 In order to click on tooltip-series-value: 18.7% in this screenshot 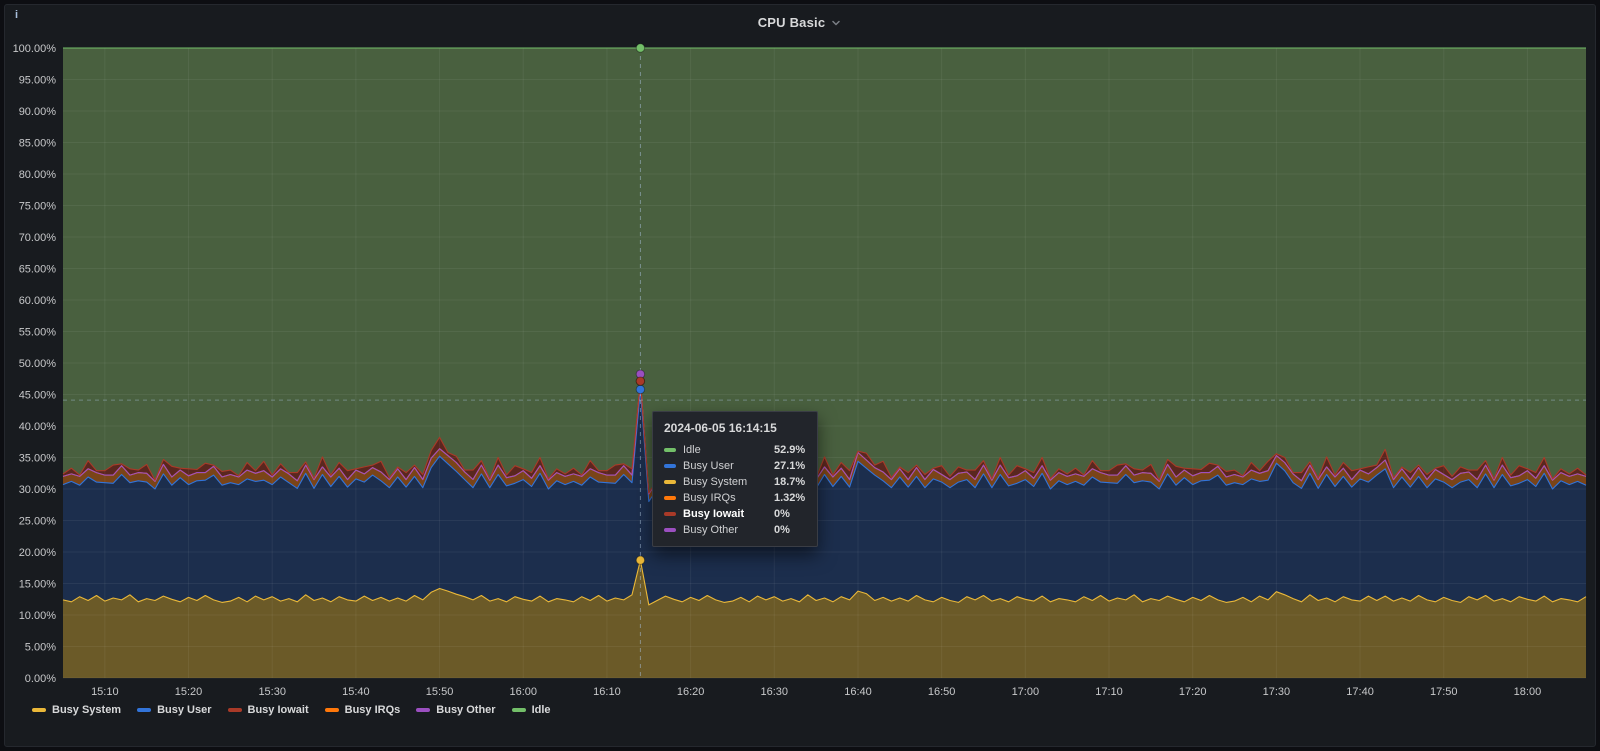, I will do `click(790, 482)`.